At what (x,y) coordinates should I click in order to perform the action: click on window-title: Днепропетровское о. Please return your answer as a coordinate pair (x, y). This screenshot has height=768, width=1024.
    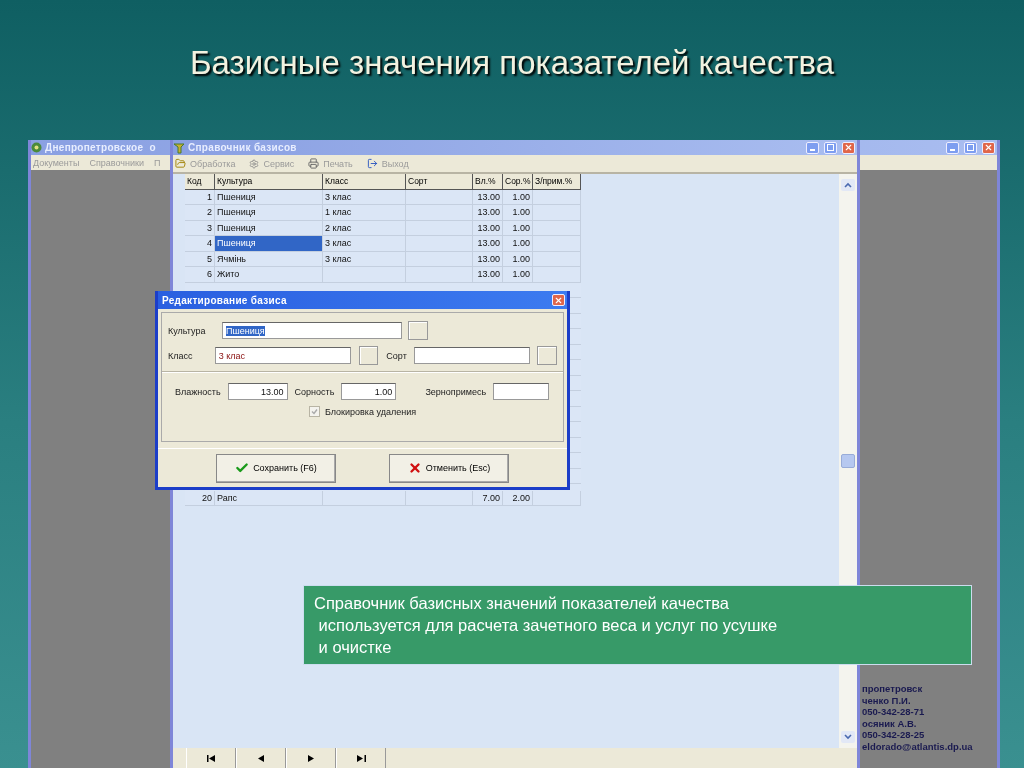
    Looking at the image, I should click on (100, 147).